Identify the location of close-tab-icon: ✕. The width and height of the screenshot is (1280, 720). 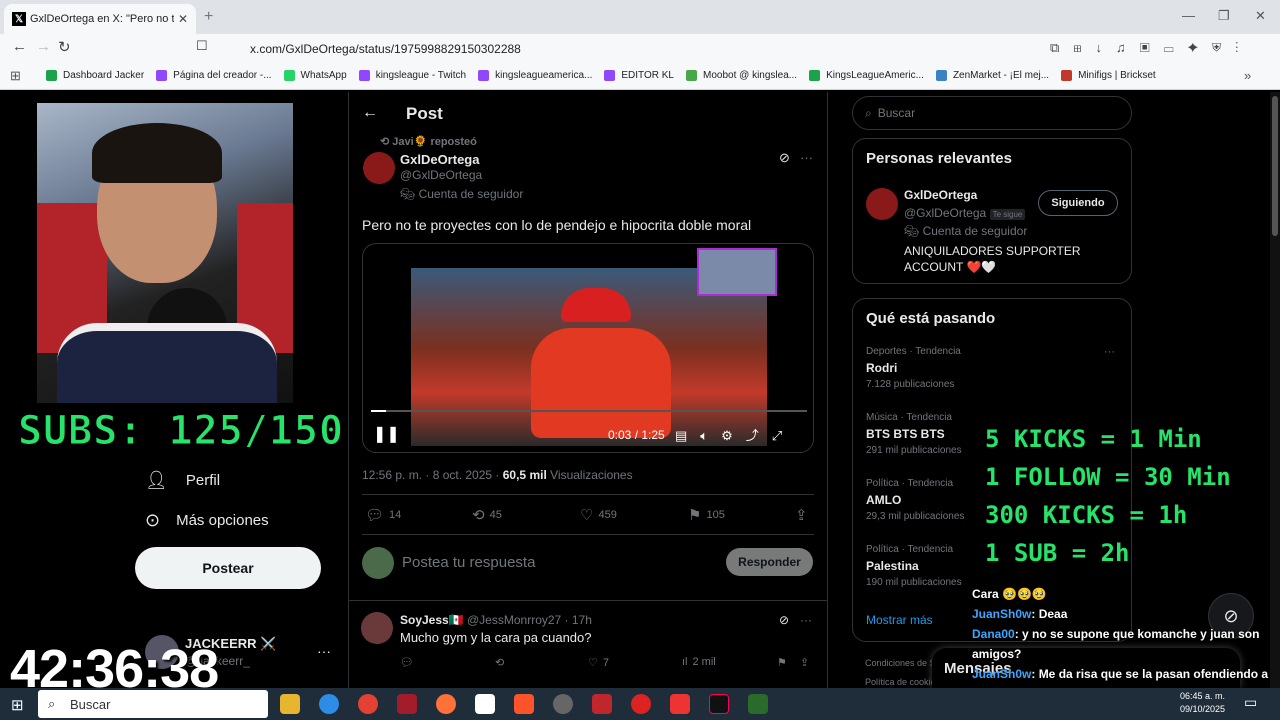
(183, 19).